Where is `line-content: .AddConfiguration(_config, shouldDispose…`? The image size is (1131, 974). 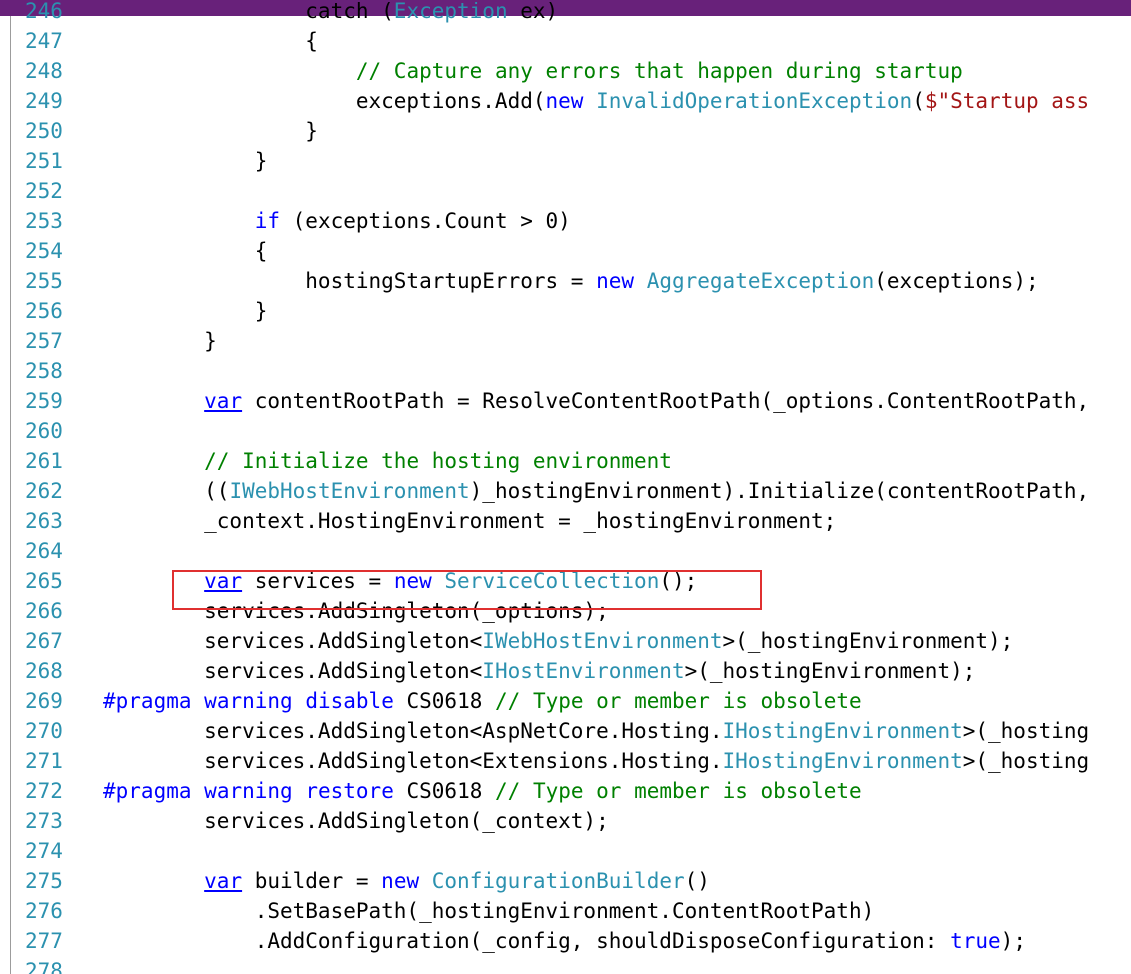 line-content: .AddConfiguration(_config, shouldDispose… is located at coordinates (564, 941).